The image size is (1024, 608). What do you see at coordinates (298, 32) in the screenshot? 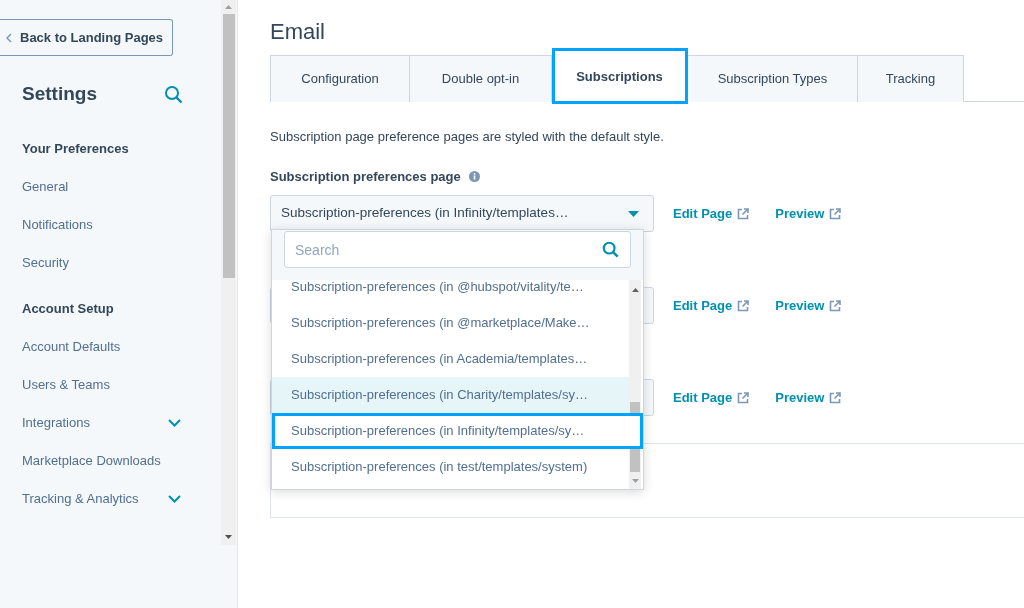
I see `page-title: Email` at bounding box center [298, 32].